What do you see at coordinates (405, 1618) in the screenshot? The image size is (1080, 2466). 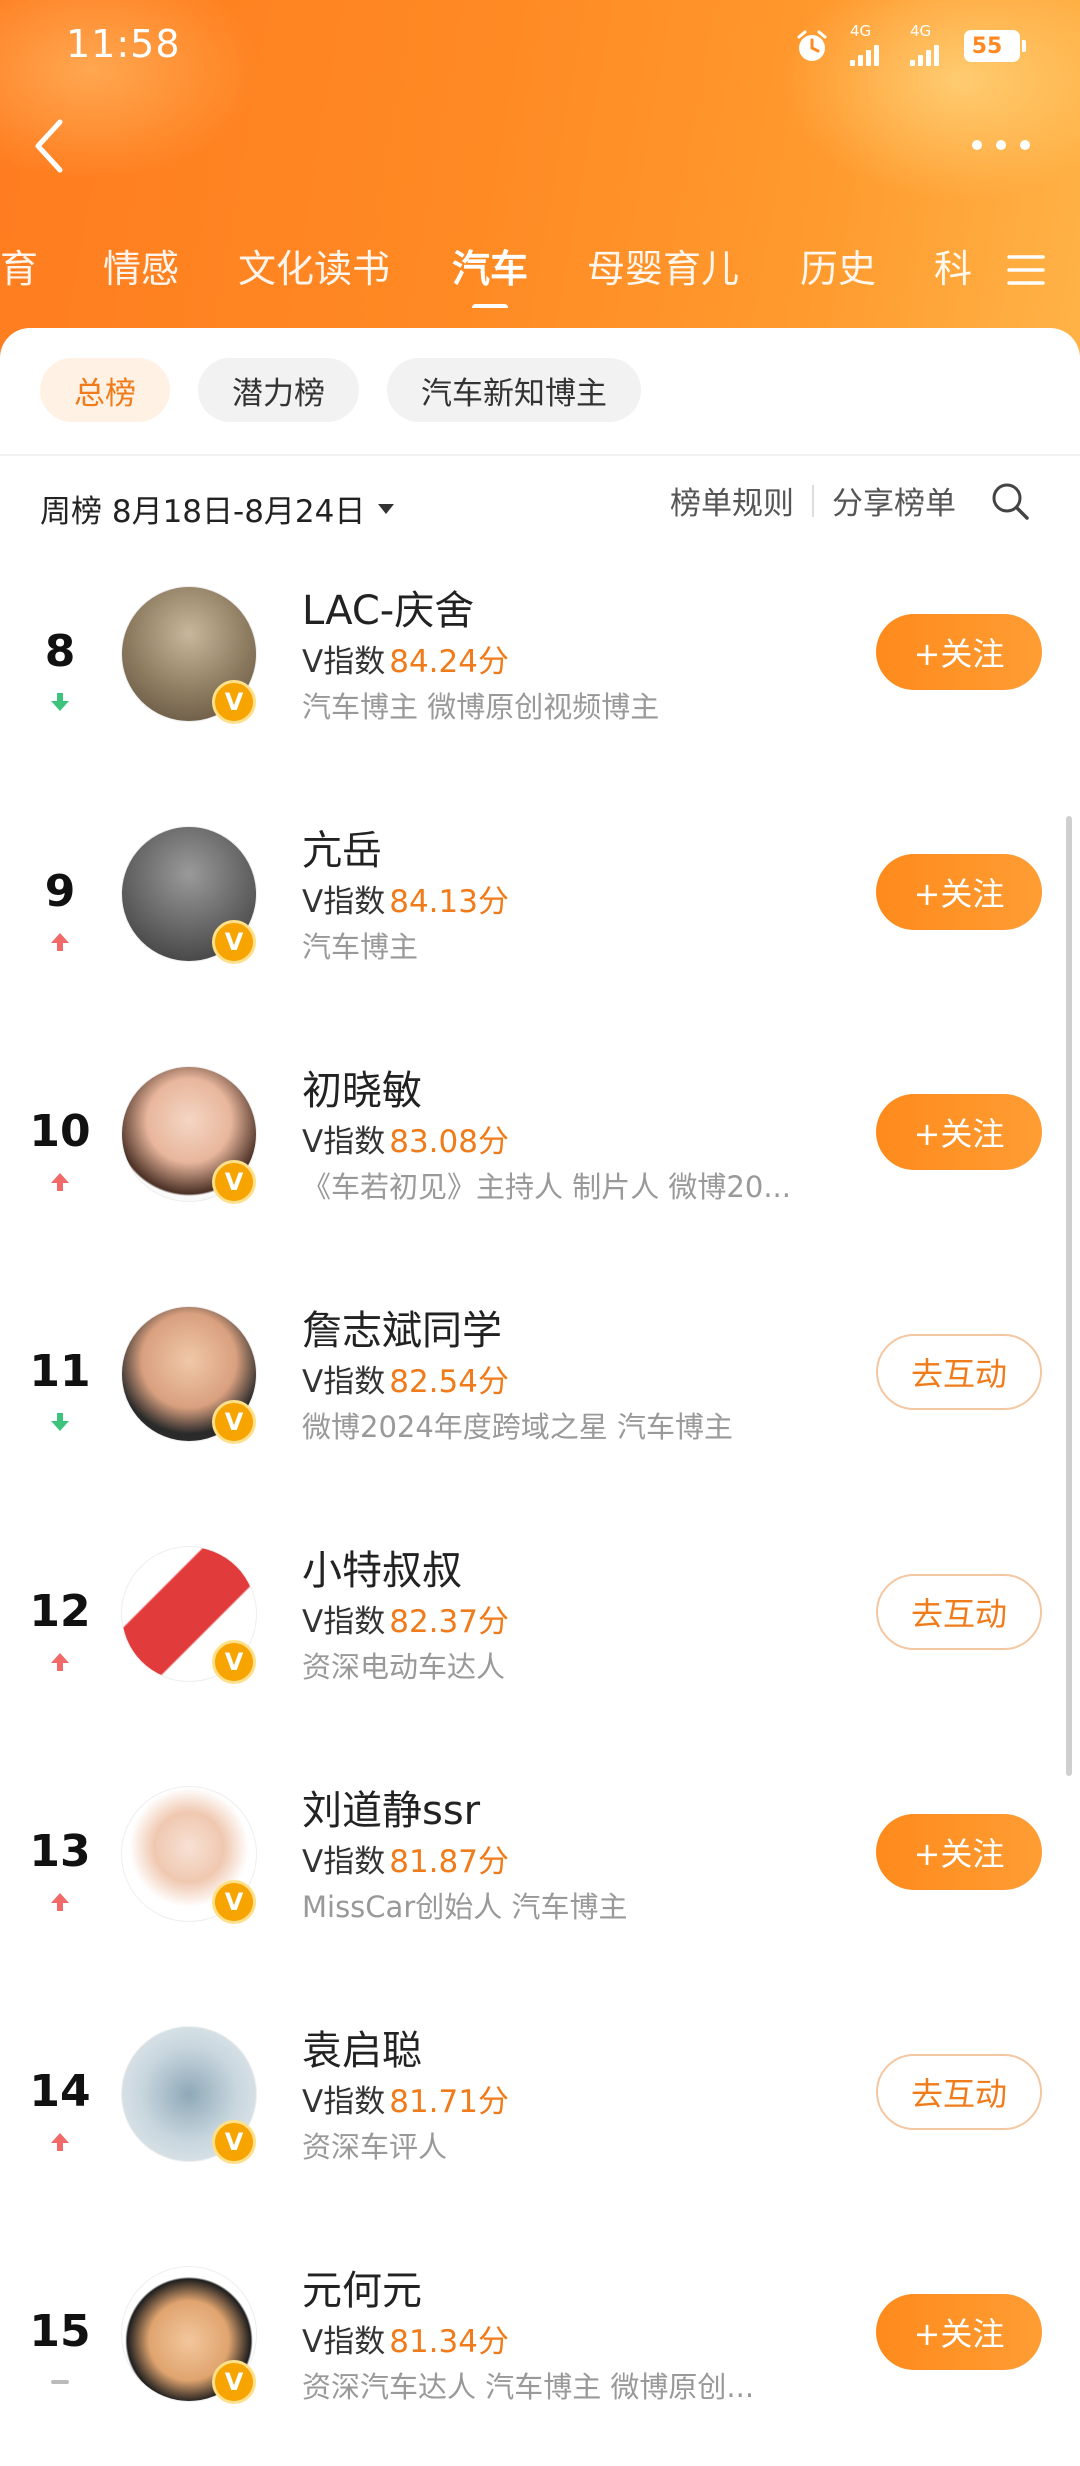 I see `v-index: V指数 82.37分` at bounding box center [405, 1618].